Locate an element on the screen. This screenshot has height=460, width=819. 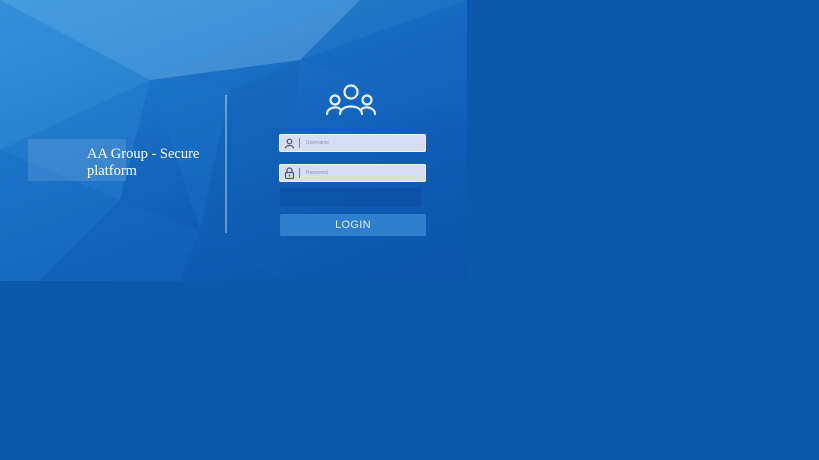
password-input is located at coordinates (361, 173).